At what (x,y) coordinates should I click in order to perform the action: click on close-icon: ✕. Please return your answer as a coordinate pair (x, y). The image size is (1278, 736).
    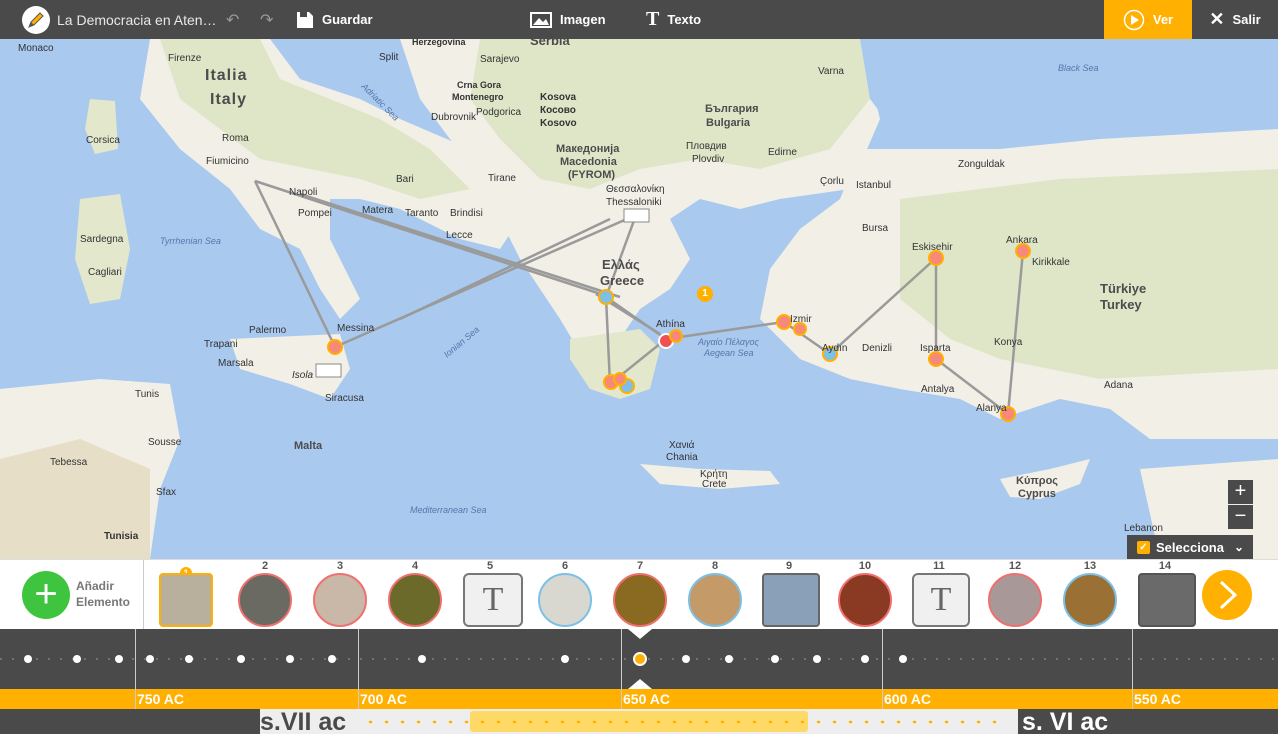
    Looking at the image, I should click on (1217, 19).